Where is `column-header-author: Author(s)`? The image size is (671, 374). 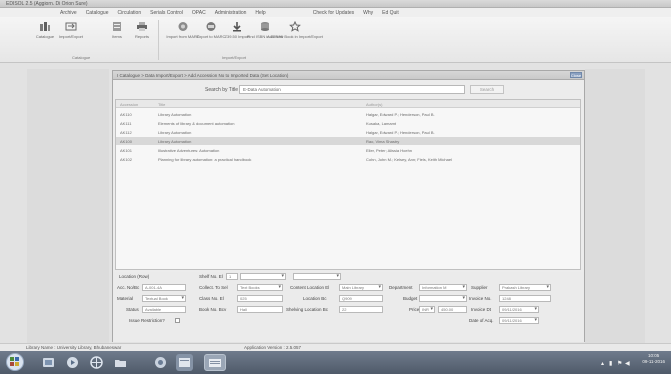 column-header-author: Author(s) is located at coordinates (374, 104).